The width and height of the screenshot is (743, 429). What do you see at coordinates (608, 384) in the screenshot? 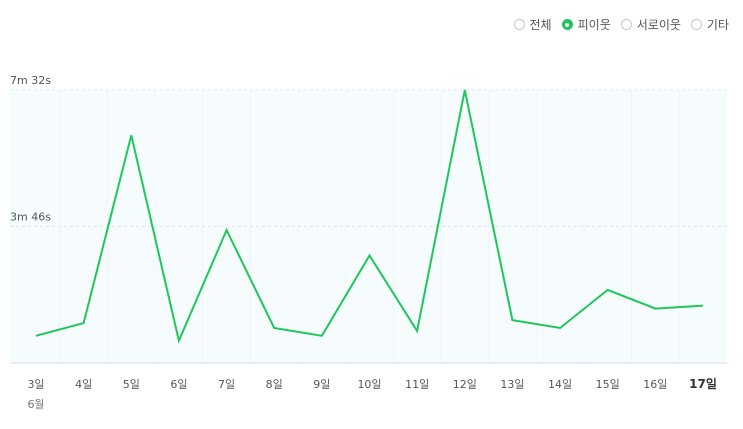
I see `x-tick-label: 15일` at bounding box center [608, 384].